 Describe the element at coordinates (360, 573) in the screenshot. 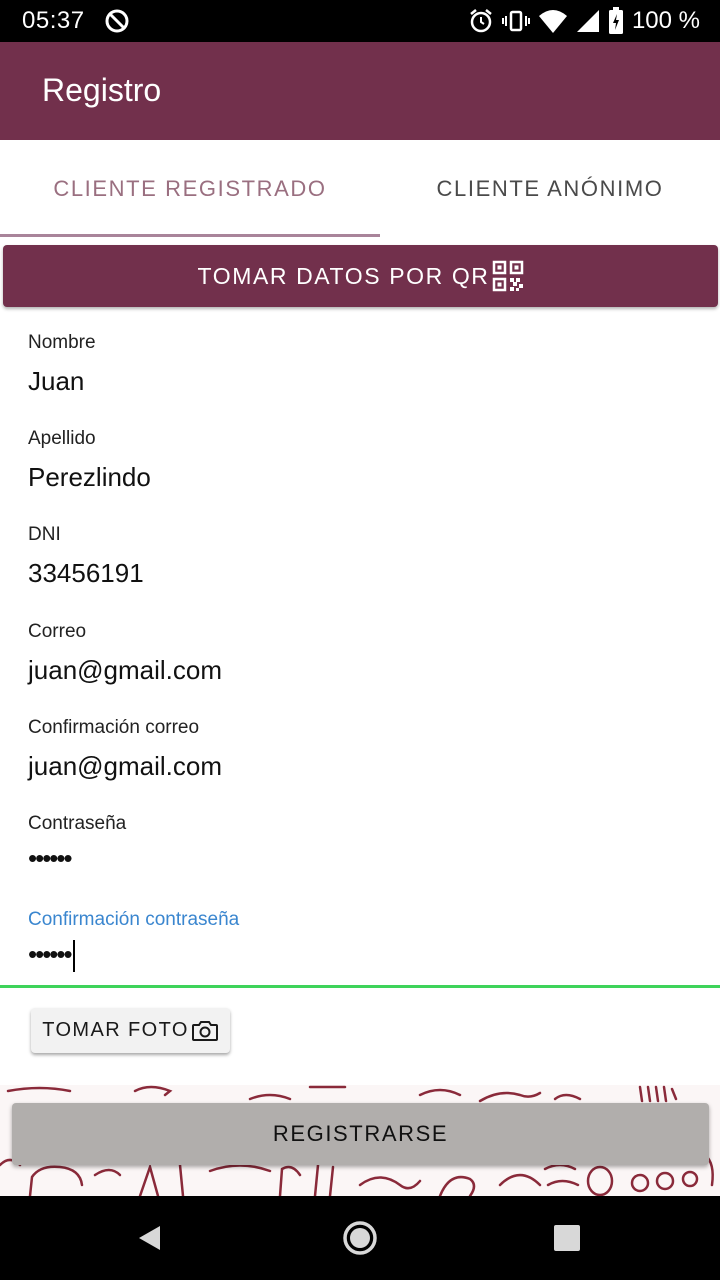

I see `dni-input: 33456191` at that location.